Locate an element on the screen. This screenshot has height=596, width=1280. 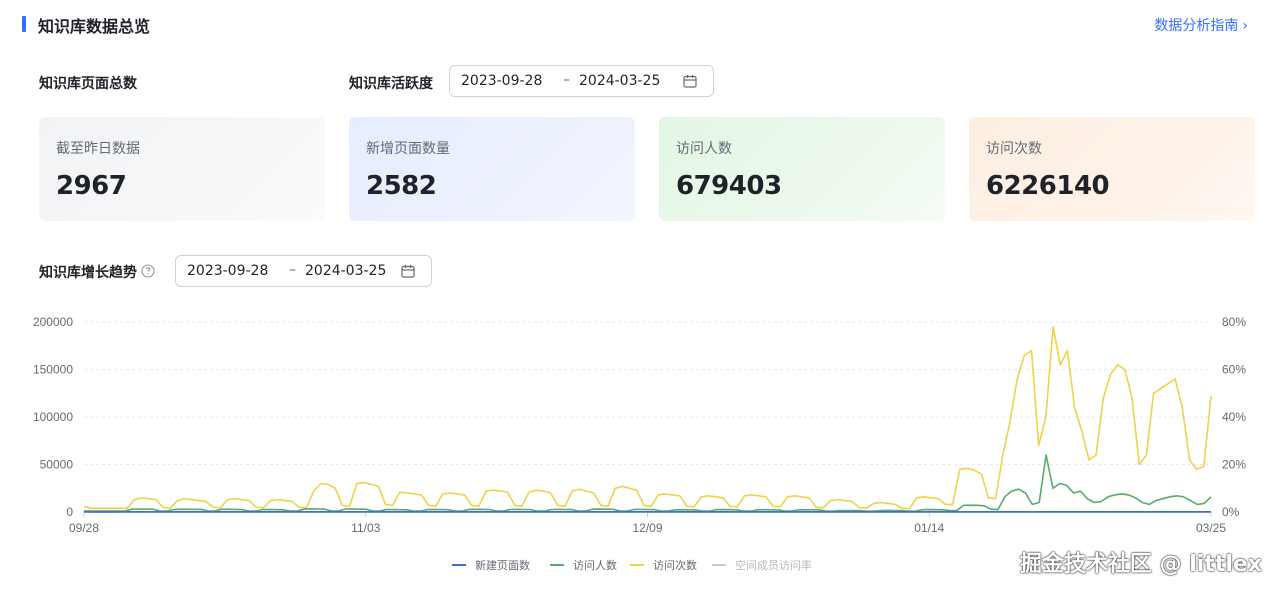
legend-label: 空间成员访问率 is located at coordinates (773, 565).